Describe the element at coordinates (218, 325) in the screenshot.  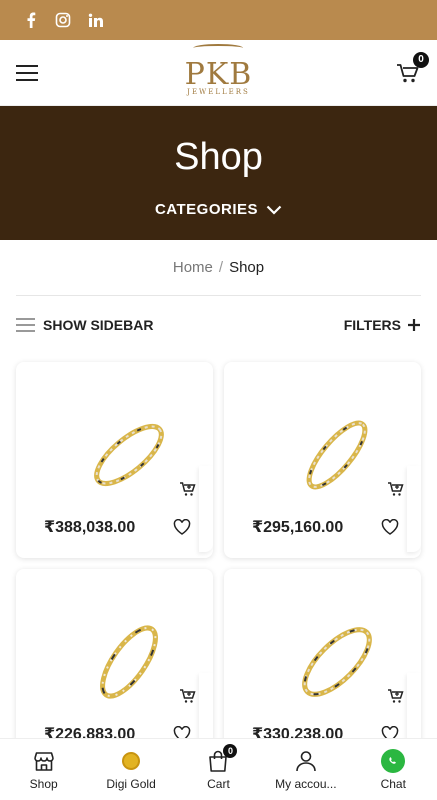
I see `shop-toolbar: SHOW SIDEBAR FILTERS` at that location.